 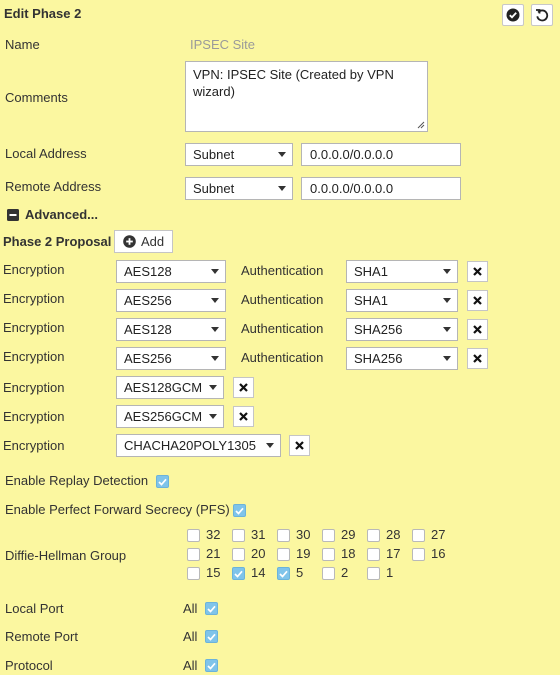 I want to click on replay-detection-checkbox, so click(x=162, y=481).